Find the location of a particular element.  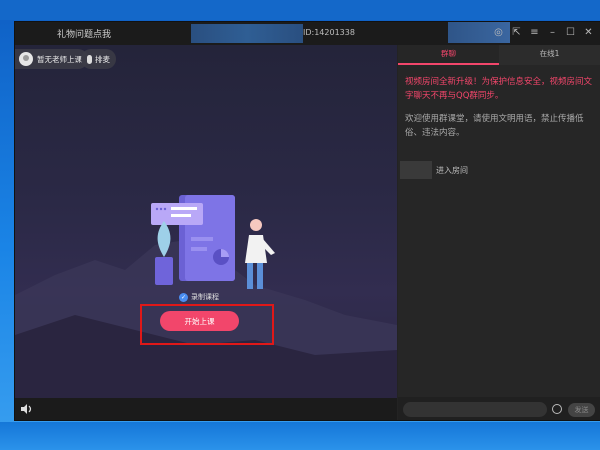

stage-bottom-bar is located at coordinates (206, 409).